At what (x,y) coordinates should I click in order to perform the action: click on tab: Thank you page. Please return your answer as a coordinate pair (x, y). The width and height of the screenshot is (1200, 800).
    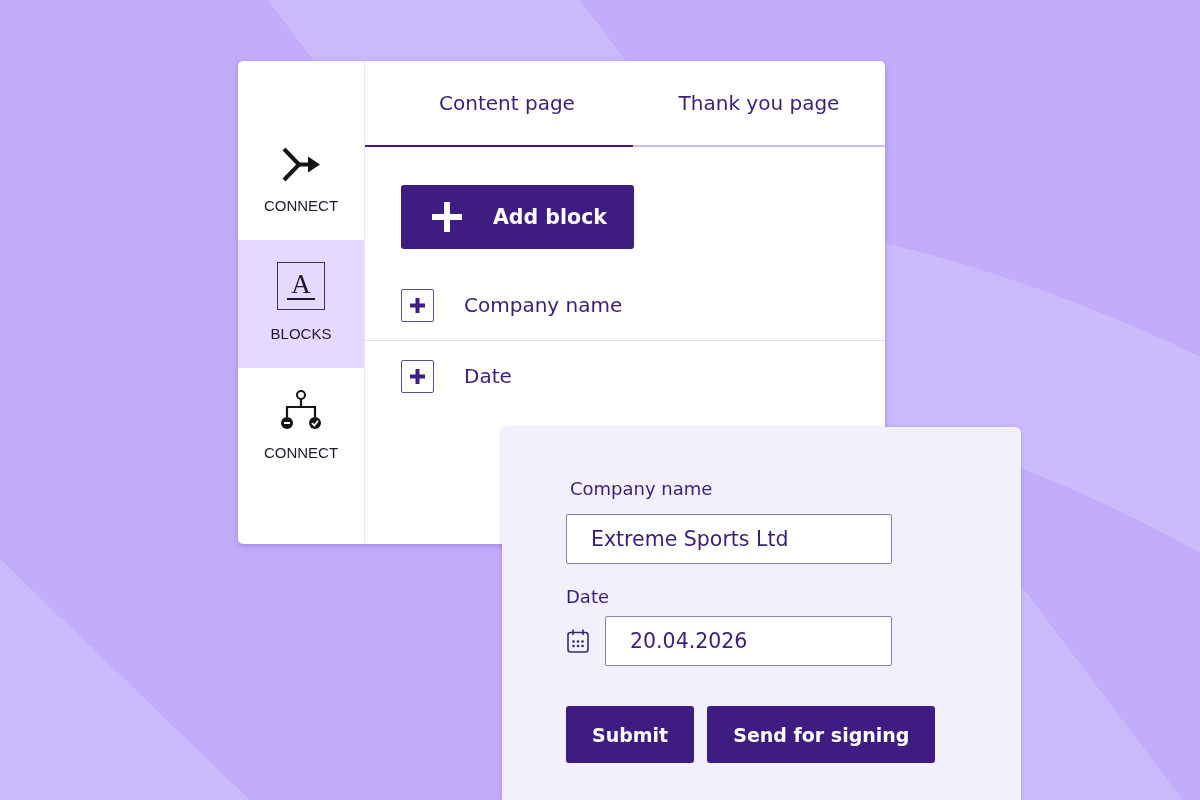
    Looking at the image, I should click on (759, 104).